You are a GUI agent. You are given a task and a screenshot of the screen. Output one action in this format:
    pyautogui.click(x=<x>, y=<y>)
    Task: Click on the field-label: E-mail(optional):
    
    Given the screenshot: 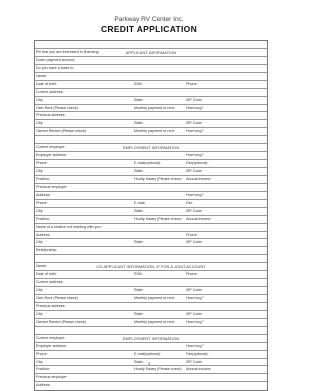 What is the action you would take?
    pyautogui.click(x=147, y=353)
    